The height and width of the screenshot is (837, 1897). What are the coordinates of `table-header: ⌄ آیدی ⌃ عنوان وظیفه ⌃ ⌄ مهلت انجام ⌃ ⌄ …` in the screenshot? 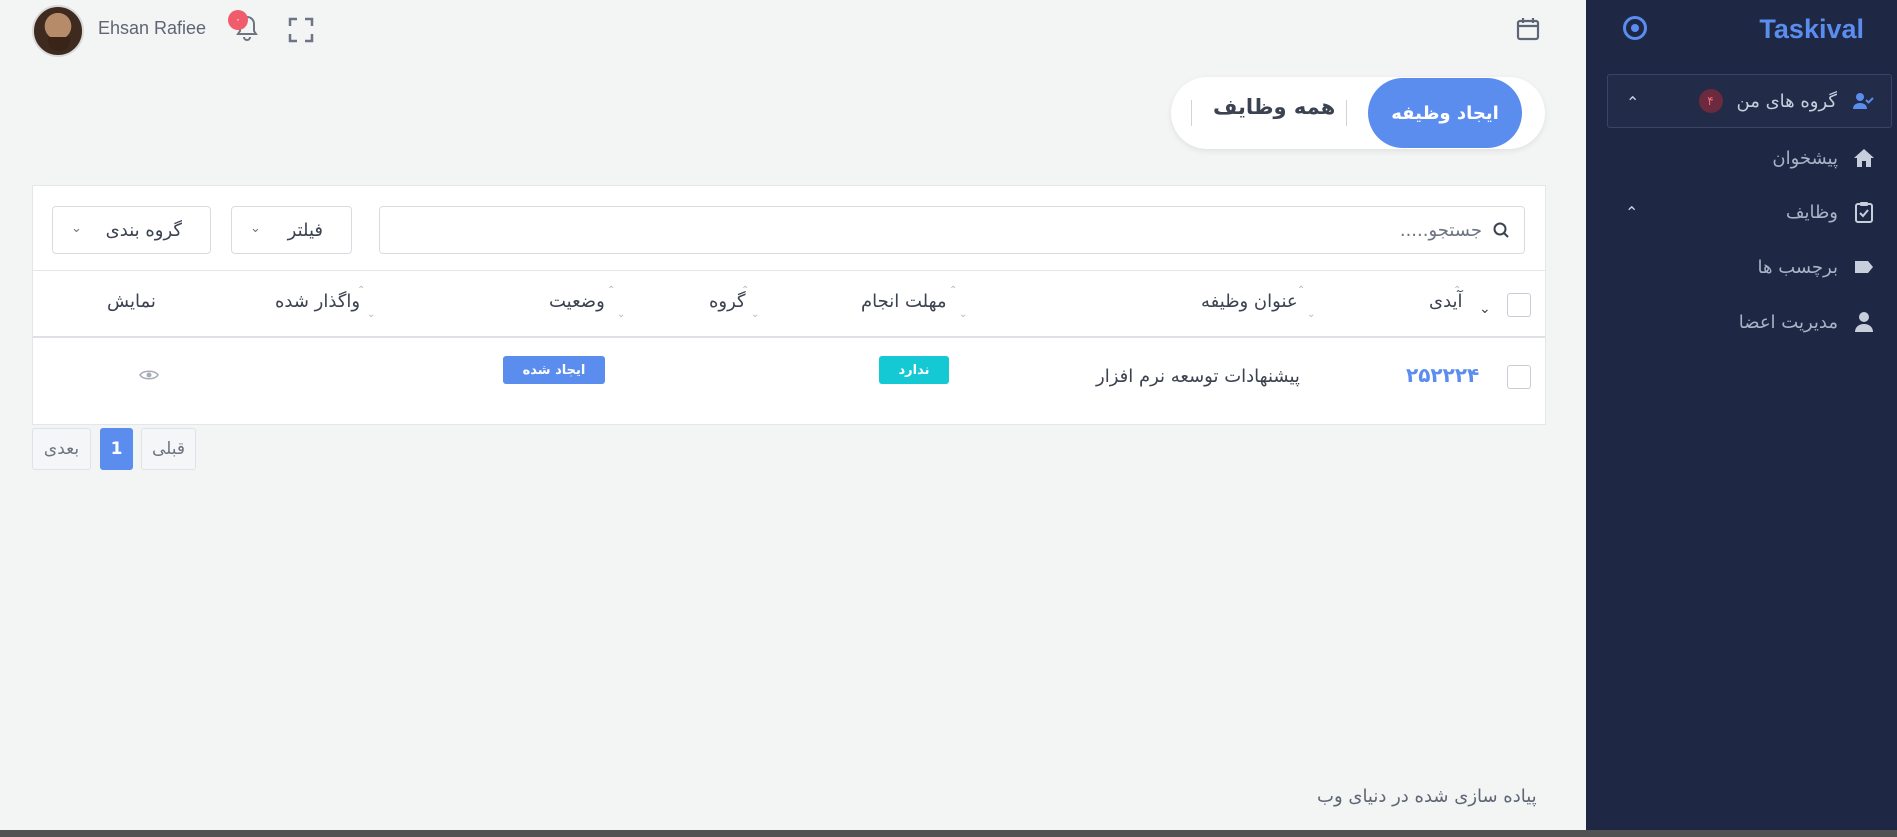 It's located at (789, 304).